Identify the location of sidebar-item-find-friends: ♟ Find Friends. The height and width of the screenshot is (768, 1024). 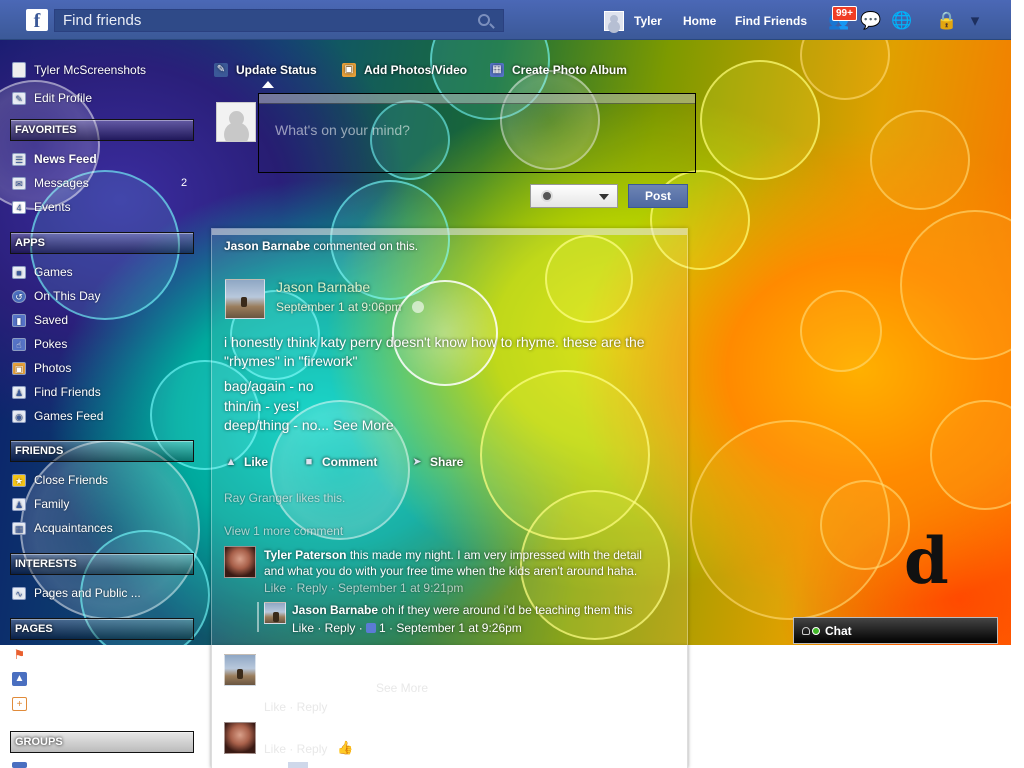
(56, 392).